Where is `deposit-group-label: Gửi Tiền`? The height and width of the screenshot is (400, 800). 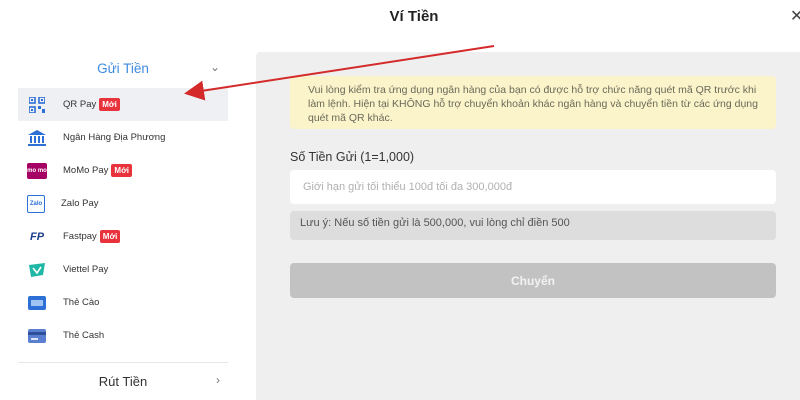 deposit-group-label: Gửi Tiền is located at coordinates (123, 68).